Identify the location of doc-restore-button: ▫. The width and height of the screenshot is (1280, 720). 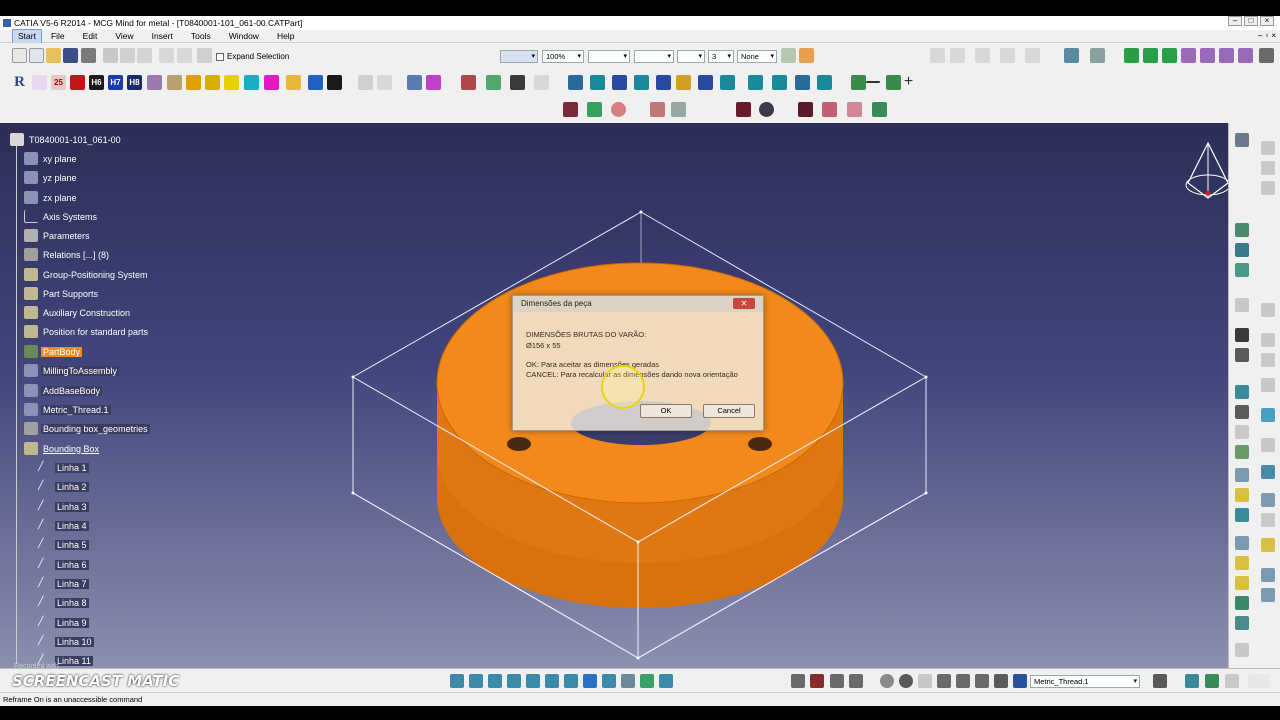
(1266, 35).